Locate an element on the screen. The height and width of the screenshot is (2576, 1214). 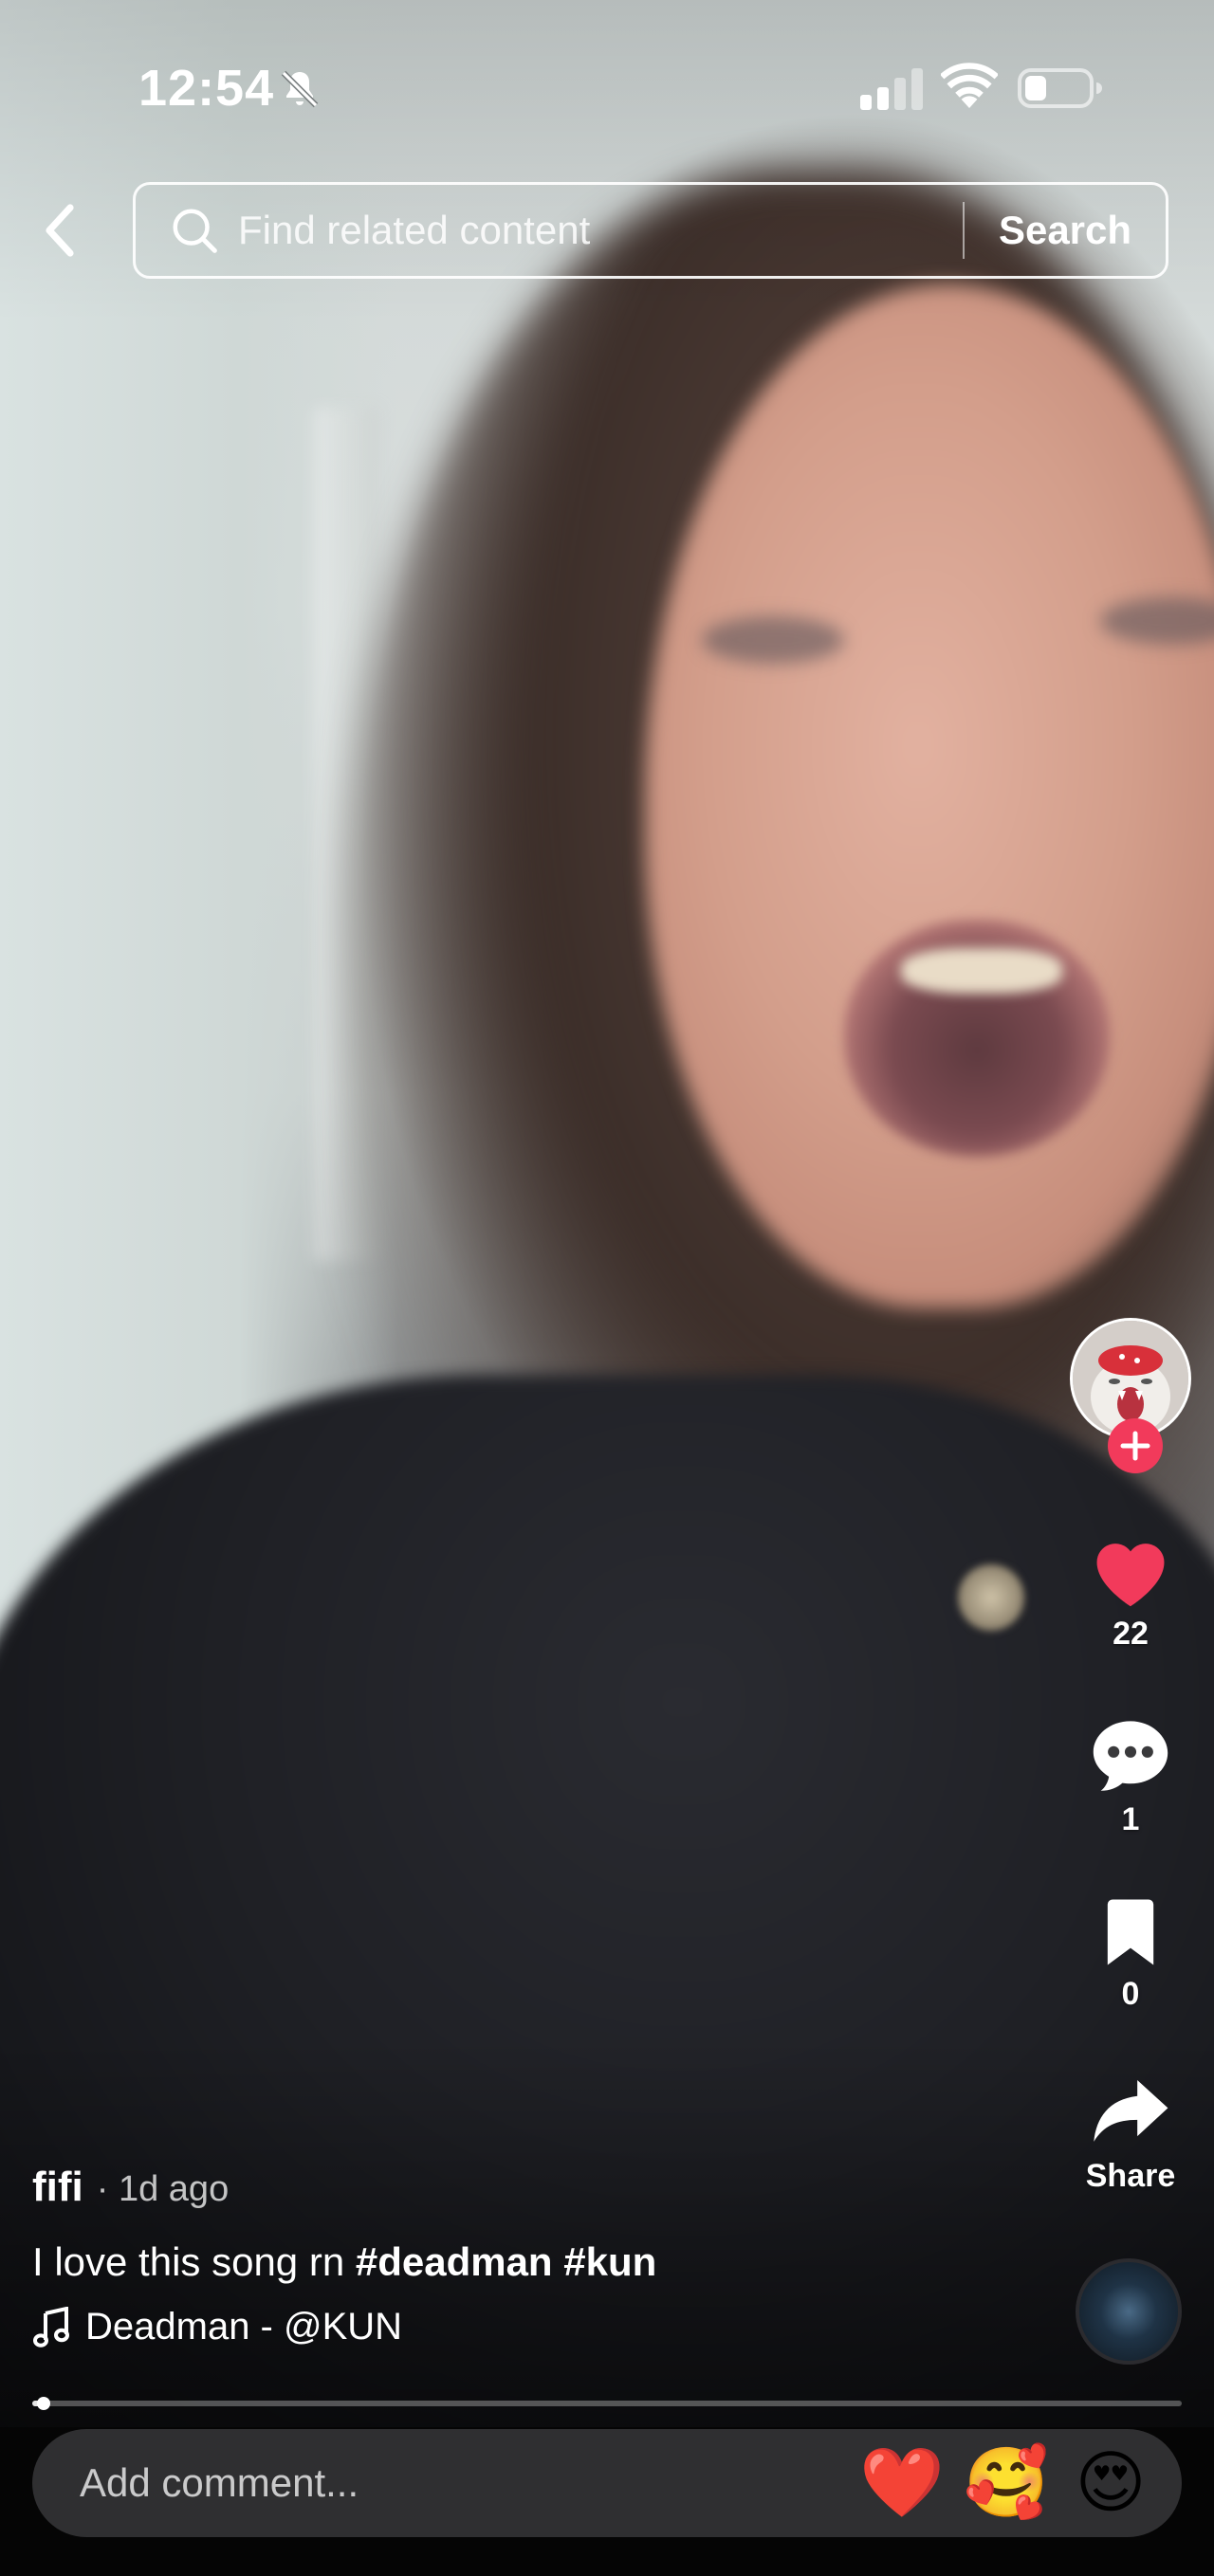
status-time: 12:54 is located at coordinates (206, 88).